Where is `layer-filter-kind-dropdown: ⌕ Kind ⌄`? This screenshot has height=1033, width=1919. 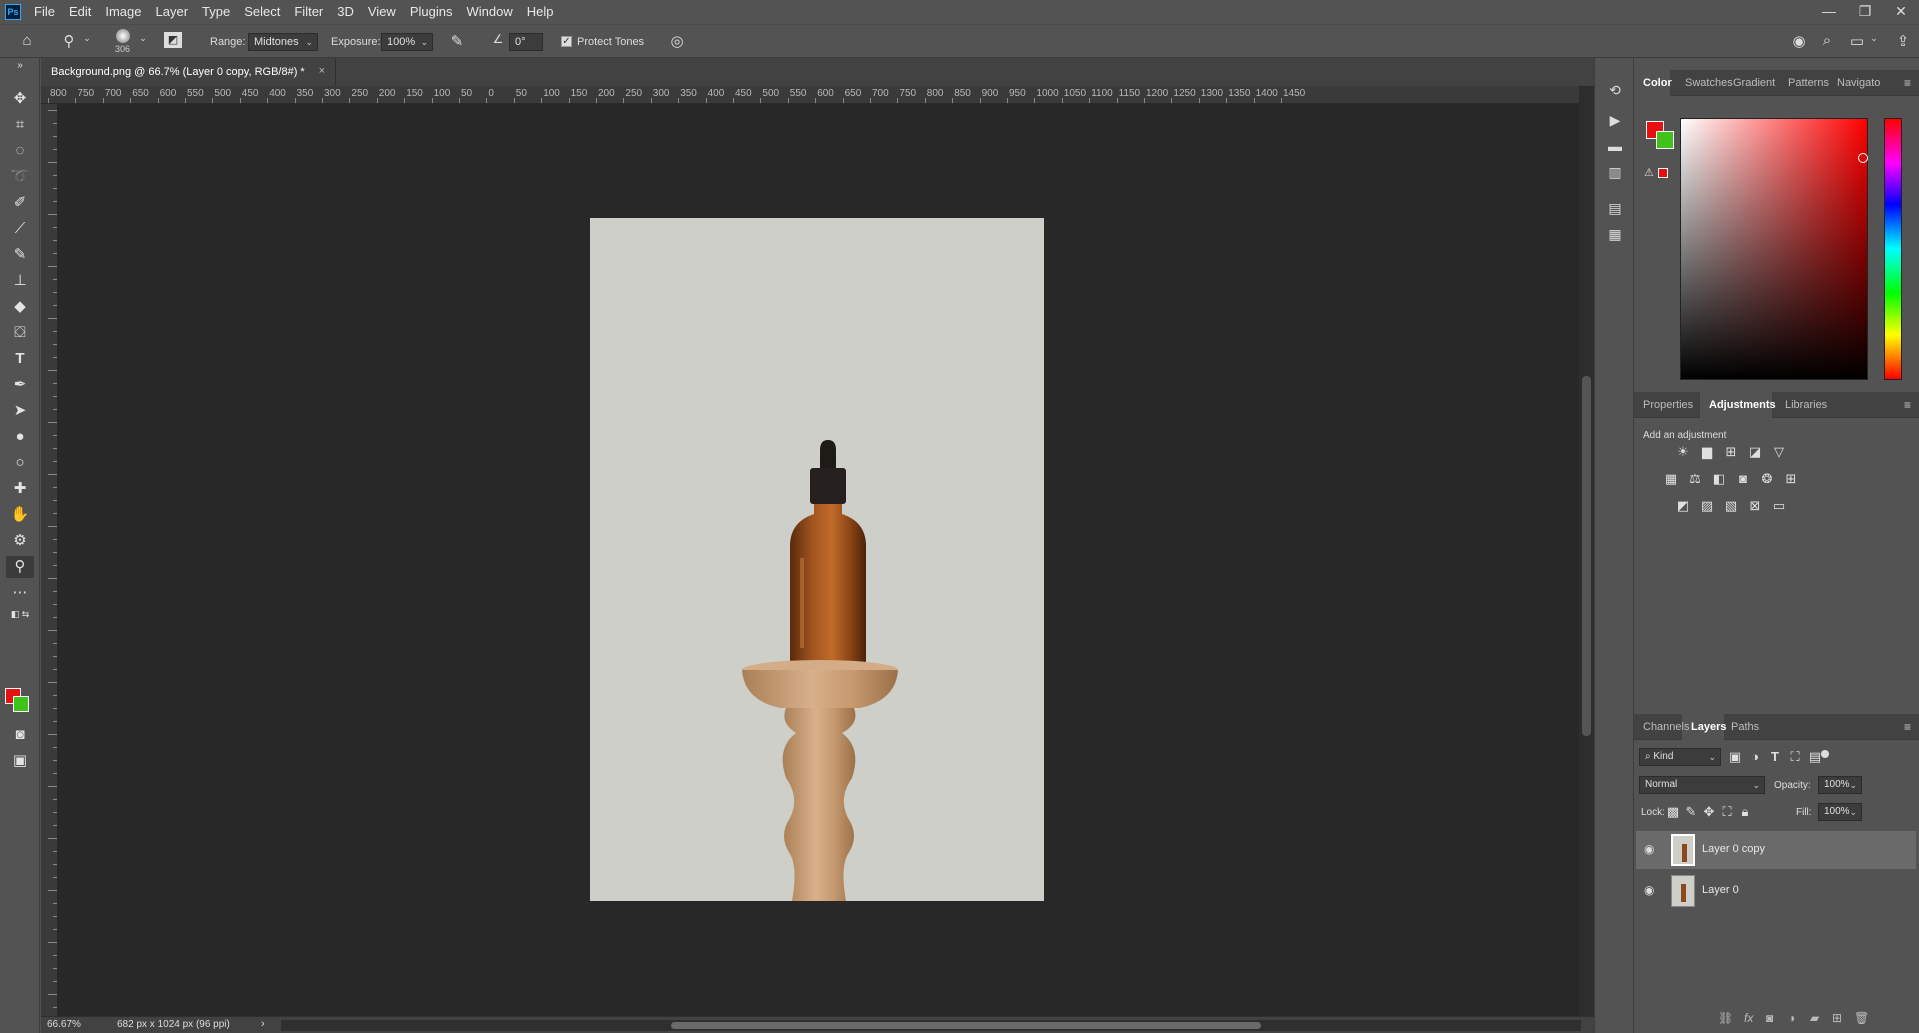
layer-filter-kind-dropdown: ⌕ Kind ⌄ is located at coordinates (1680, 757).